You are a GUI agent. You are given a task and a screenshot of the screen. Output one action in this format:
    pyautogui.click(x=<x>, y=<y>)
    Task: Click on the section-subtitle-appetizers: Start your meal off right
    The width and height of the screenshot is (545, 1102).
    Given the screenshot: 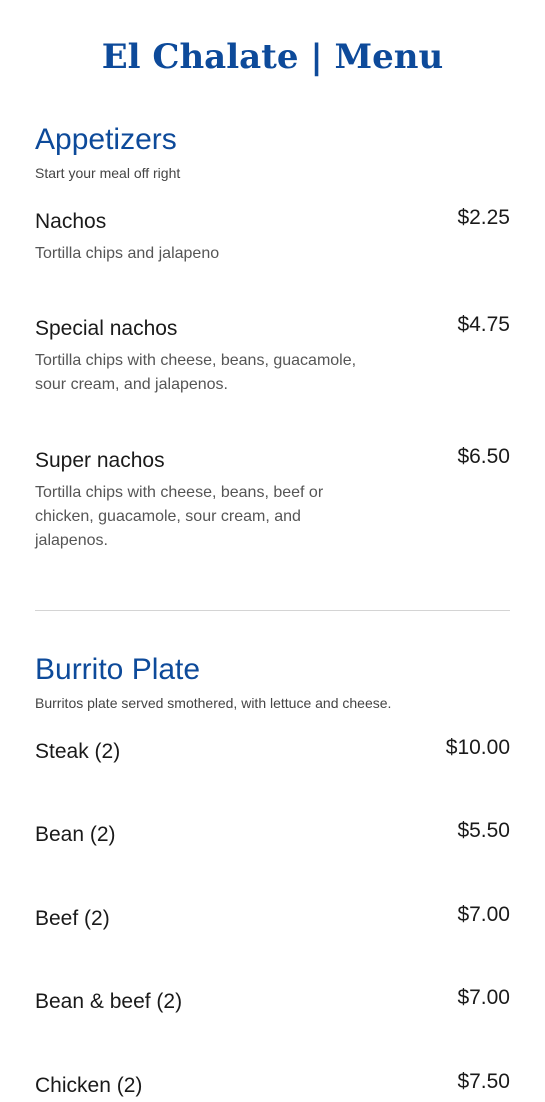 What is the action you would take?
    pyautogui.click(x=108, y=173)
    